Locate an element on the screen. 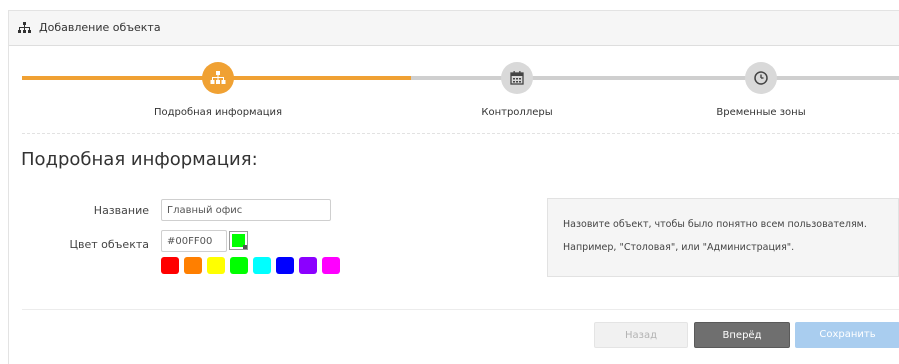 The height and width of the screenshot is (364, 899). color-label: Цвет объекта is located at coordinates (109, 244).